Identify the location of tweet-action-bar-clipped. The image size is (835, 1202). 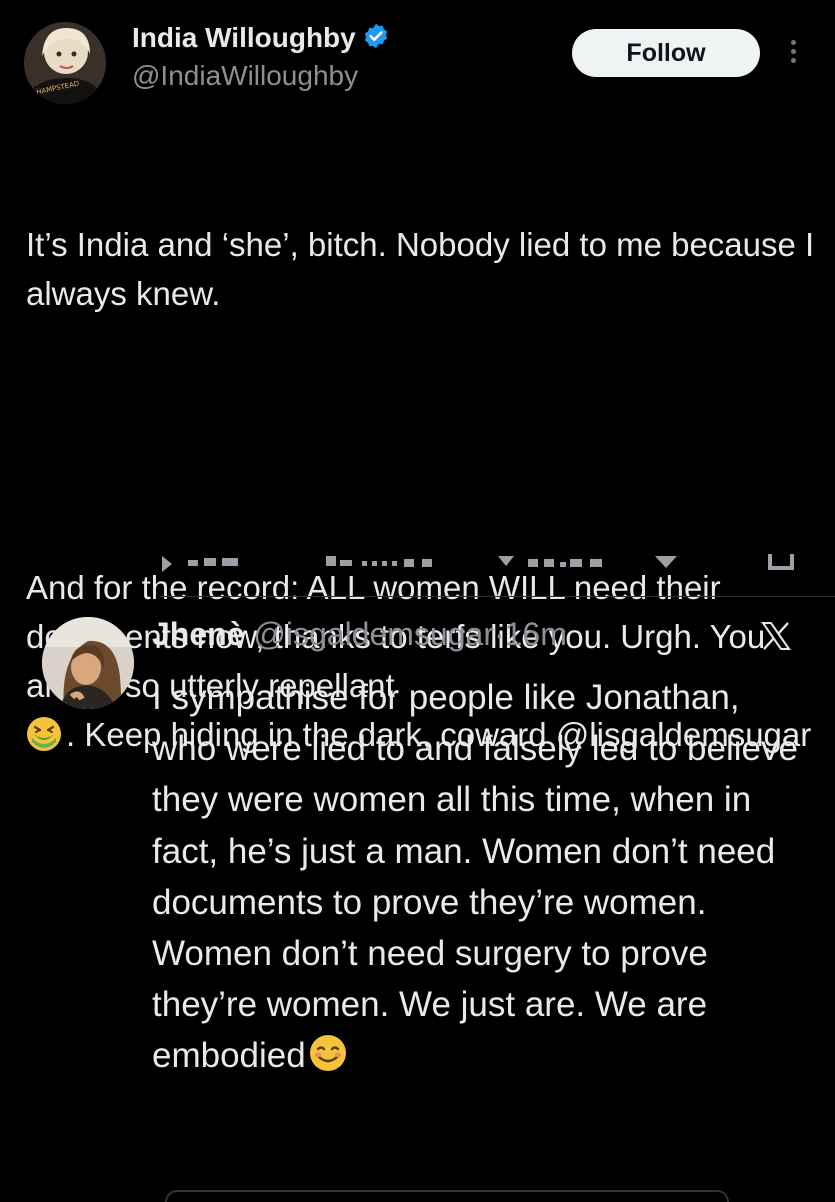
(478, 563).